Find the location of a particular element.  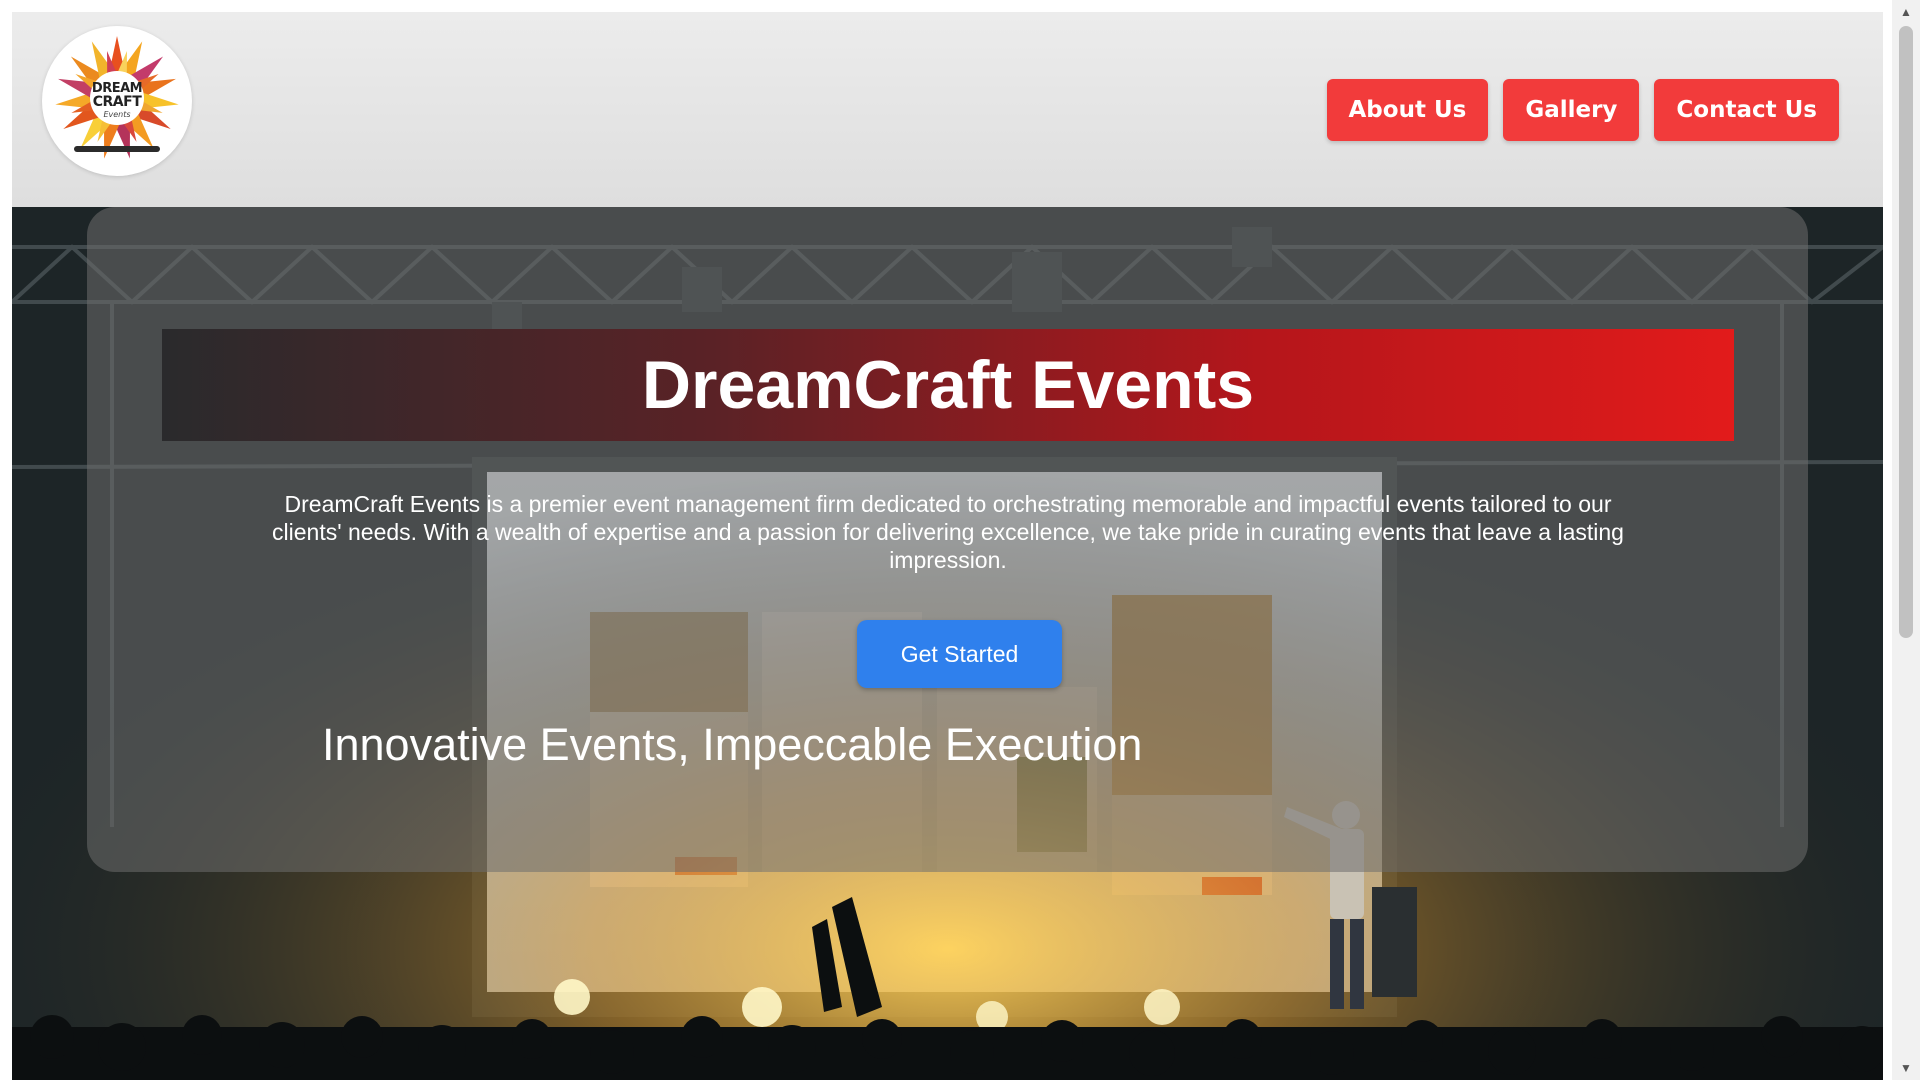

scroll-up-arrow-icon: ▲ is located at coordinates (1906, 12).